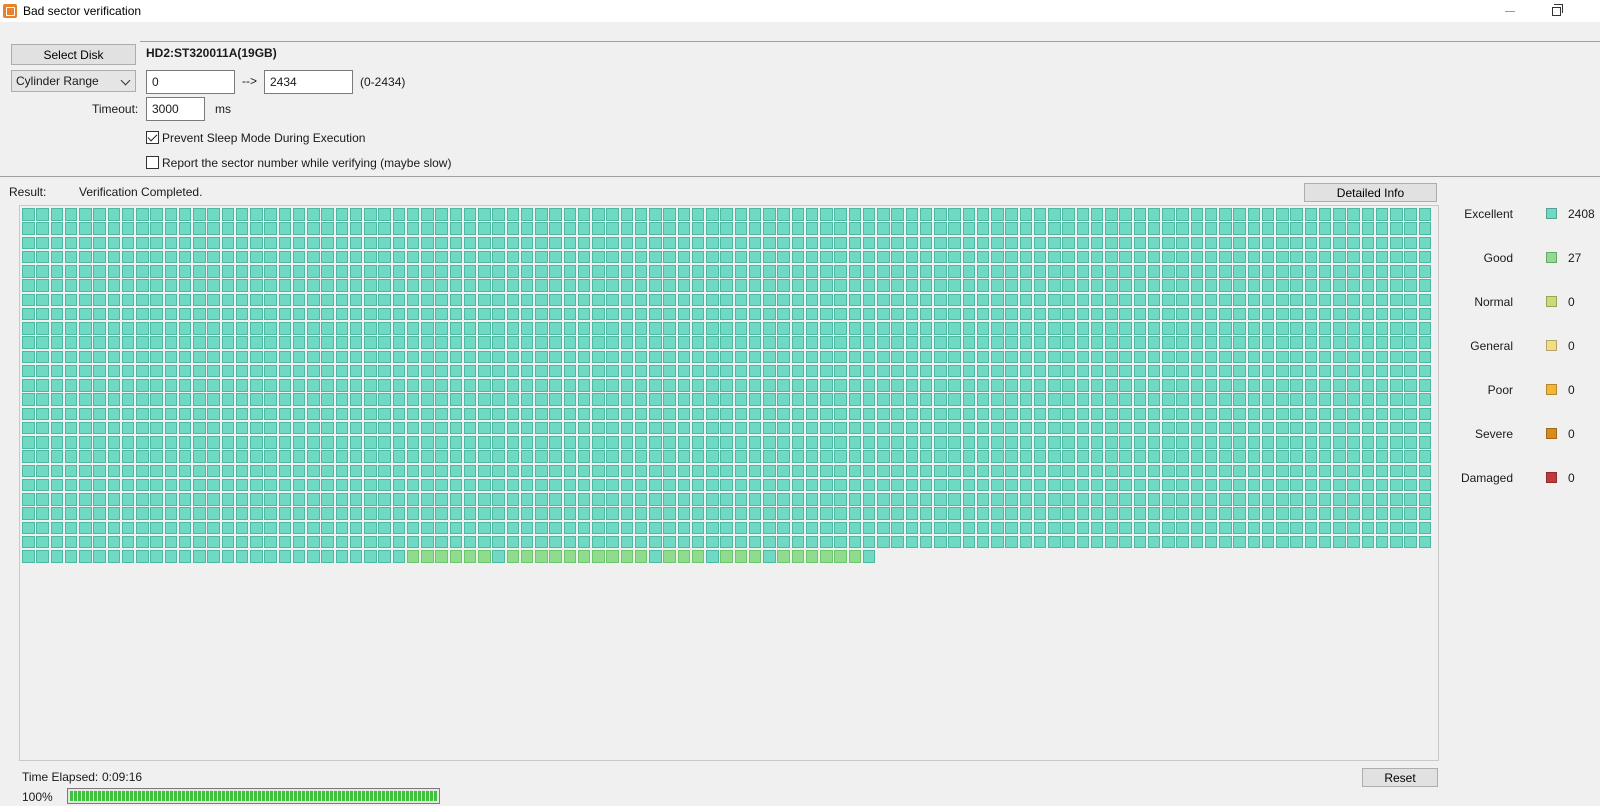 This screenshot has width=1600, height=806. What do you see at coordinates (1370, 192) in the screenshot?
I see `detailed-info-button: Detailed Info` at bounding box center [1370, 192].